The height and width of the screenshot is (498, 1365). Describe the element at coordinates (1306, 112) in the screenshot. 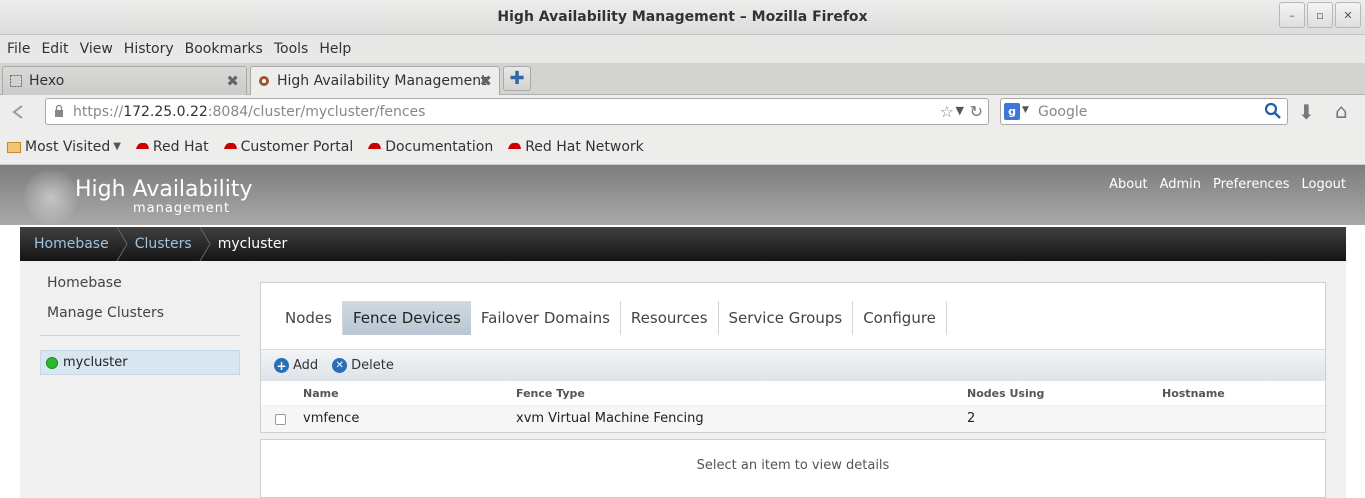

I see `download-icon: ⬇` at that location.